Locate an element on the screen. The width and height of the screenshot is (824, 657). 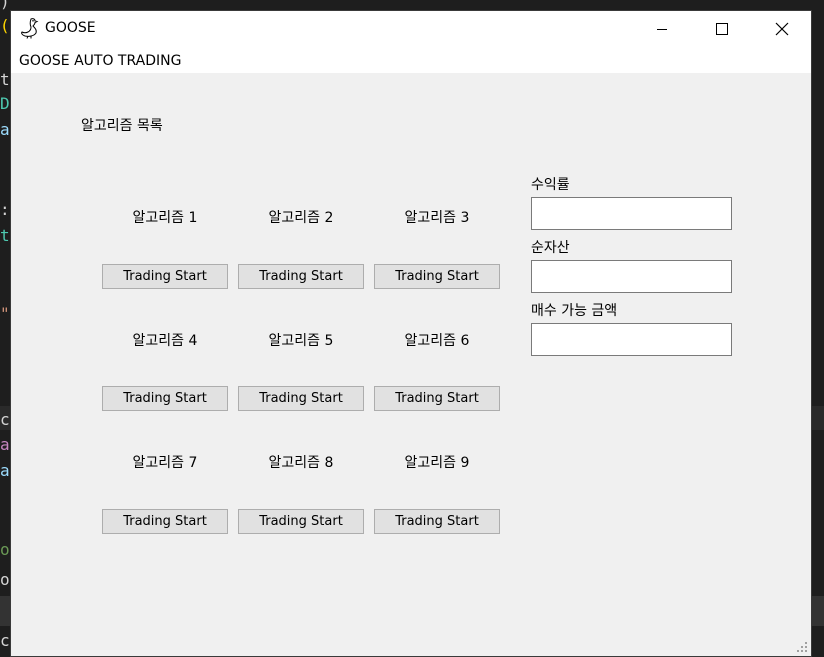
algorithm-label-3: 알고리즘 3 is located at coordinates (437, 218).